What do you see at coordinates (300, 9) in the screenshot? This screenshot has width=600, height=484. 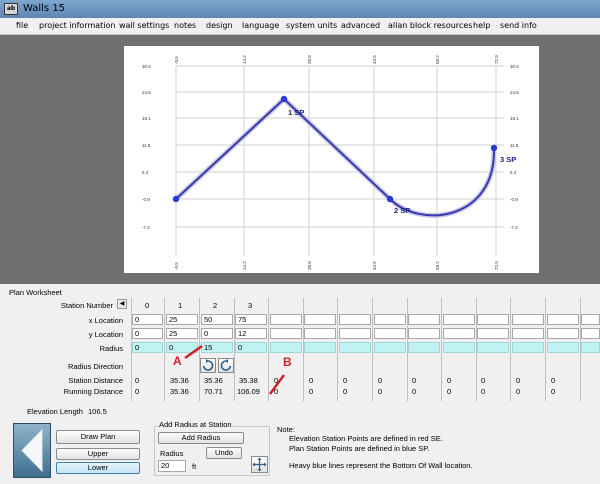 I see `title-bar: ab Walls 15` at bounding box center [300, 9].